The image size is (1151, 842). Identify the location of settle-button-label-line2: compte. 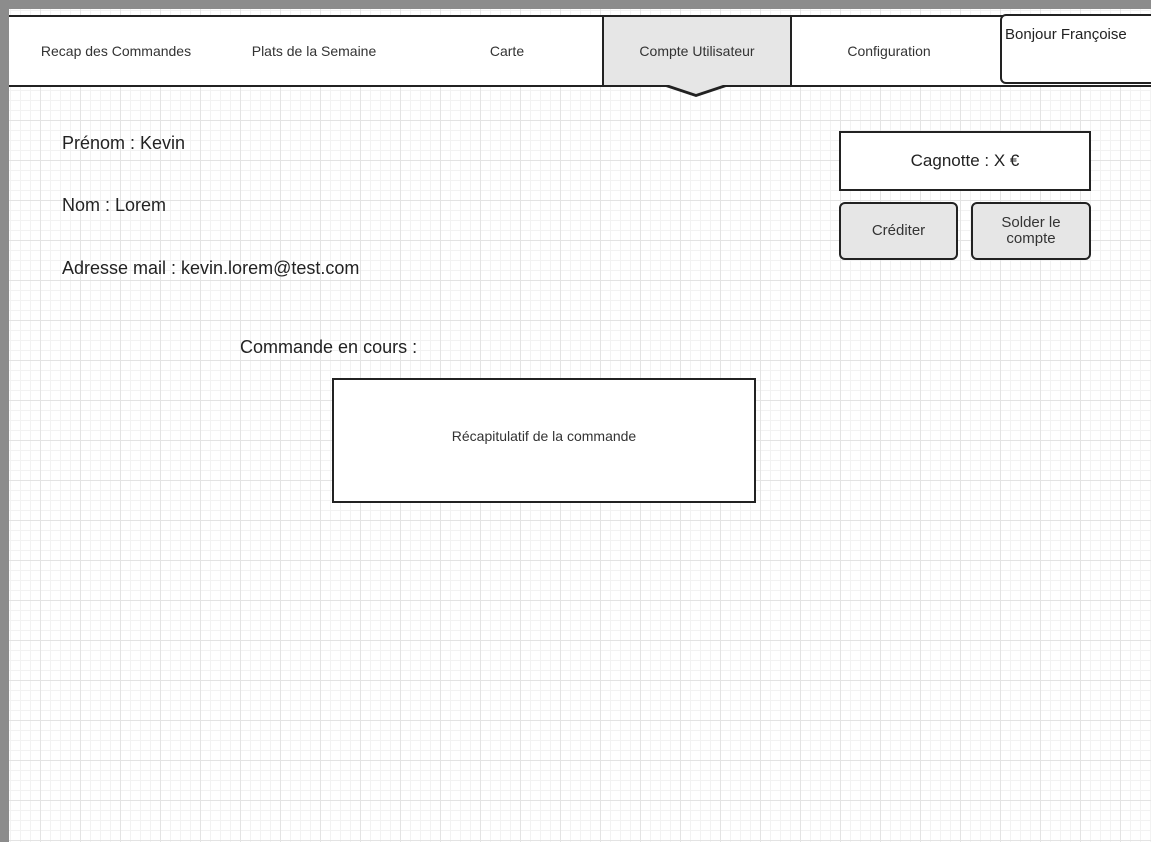
(1031, 238).